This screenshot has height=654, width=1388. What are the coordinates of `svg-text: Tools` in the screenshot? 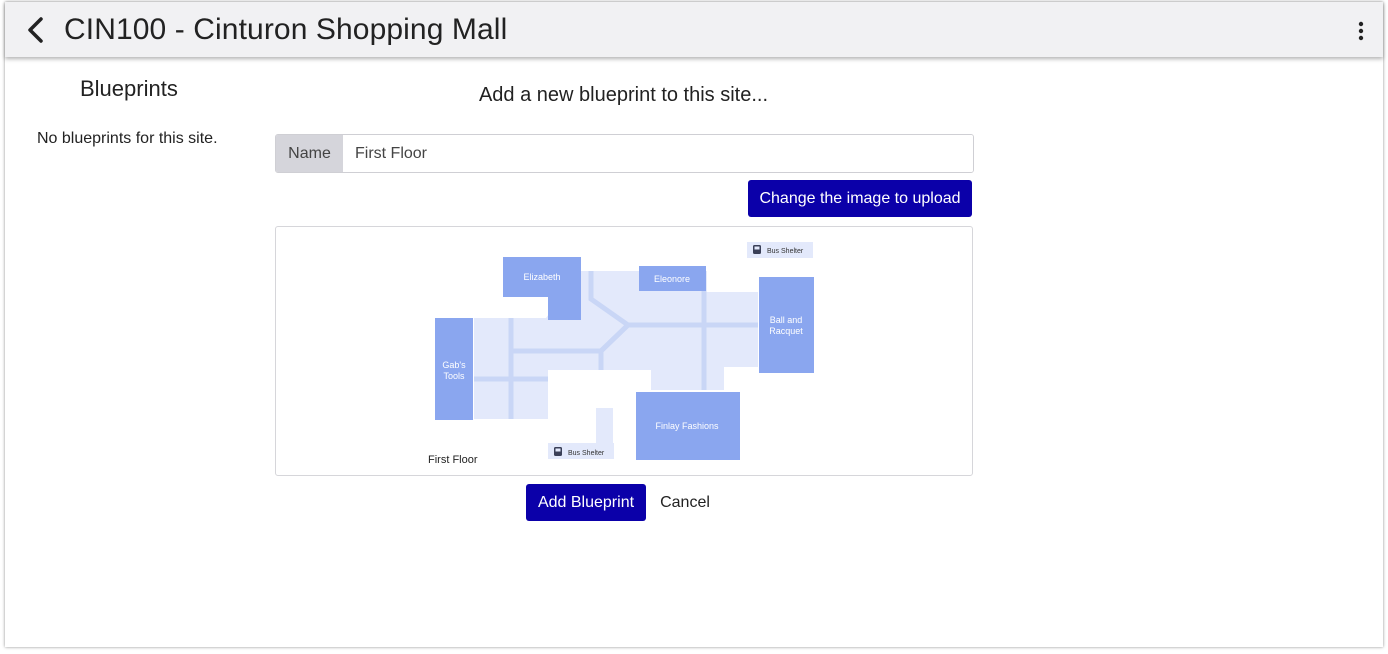 It's located at (454, 376).